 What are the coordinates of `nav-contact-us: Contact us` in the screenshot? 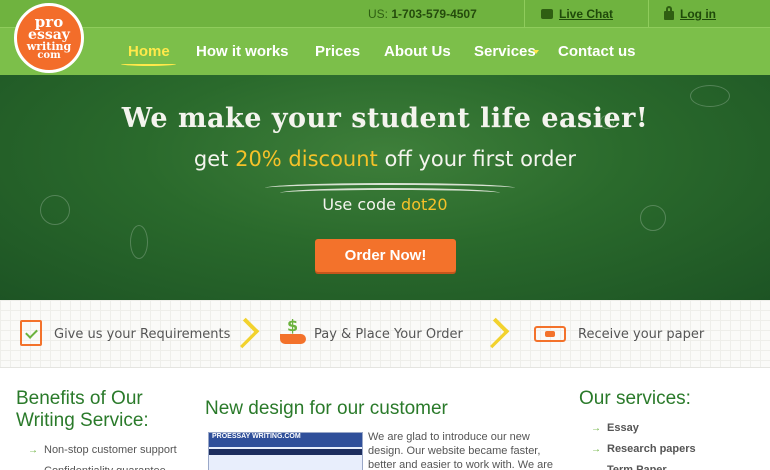 It's located at (597, 51).